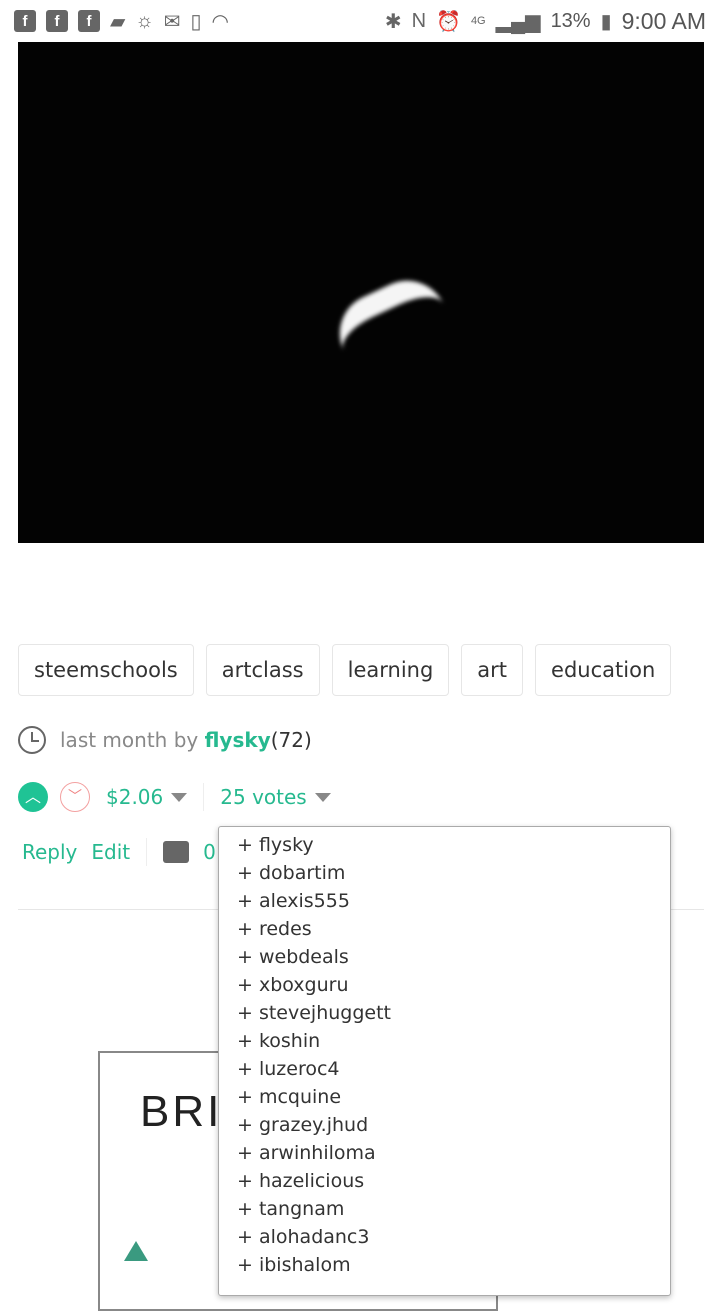 Image resolution: width=720 pixels, height=1311 pixels. Describe the element at coordinates (492, 670) in the screenshot. I see `tag-art: art` at that location.